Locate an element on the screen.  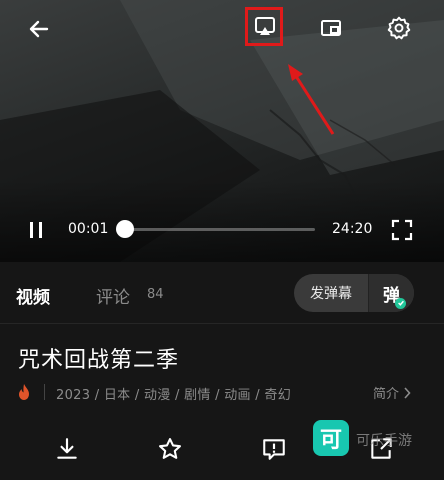
fullscreen-button is located at coordinates (402, 230).